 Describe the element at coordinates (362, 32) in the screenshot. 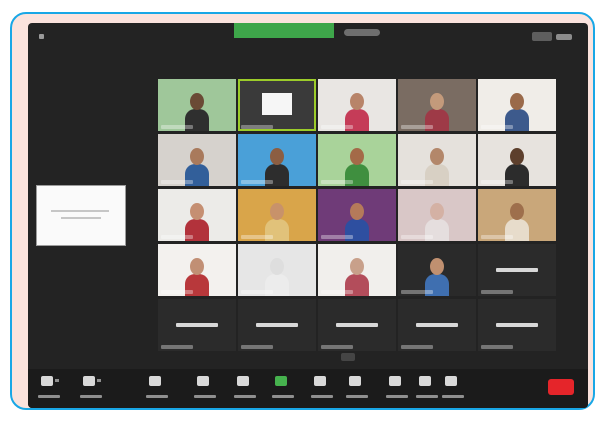

I see `meeting-info-pill` at that location.